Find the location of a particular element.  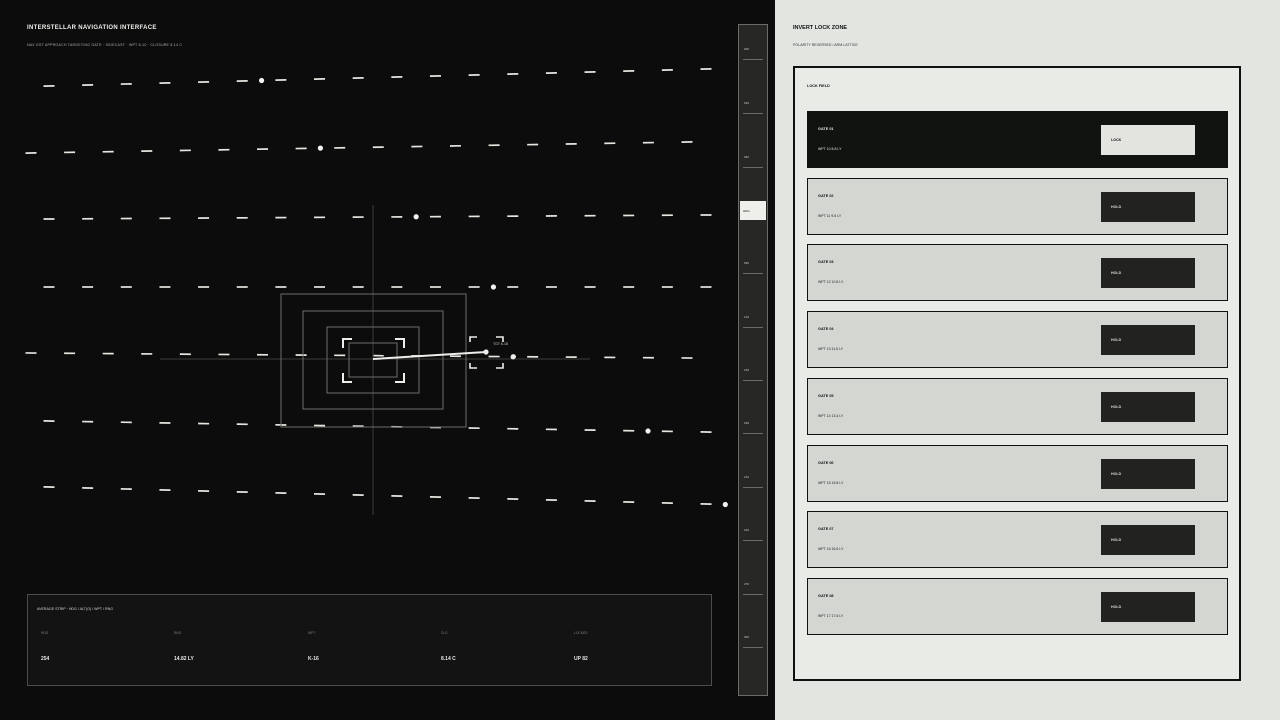

telemetry-value: K-16 is located at coordinates (313, 659).